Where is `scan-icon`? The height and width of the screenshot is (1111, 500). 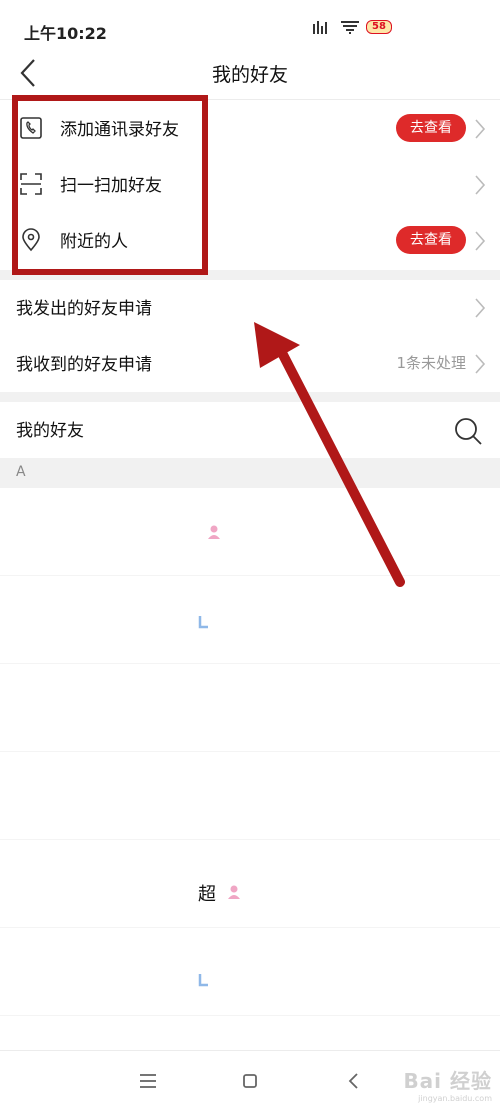 scan-icon is located at coordinates (31, 184).